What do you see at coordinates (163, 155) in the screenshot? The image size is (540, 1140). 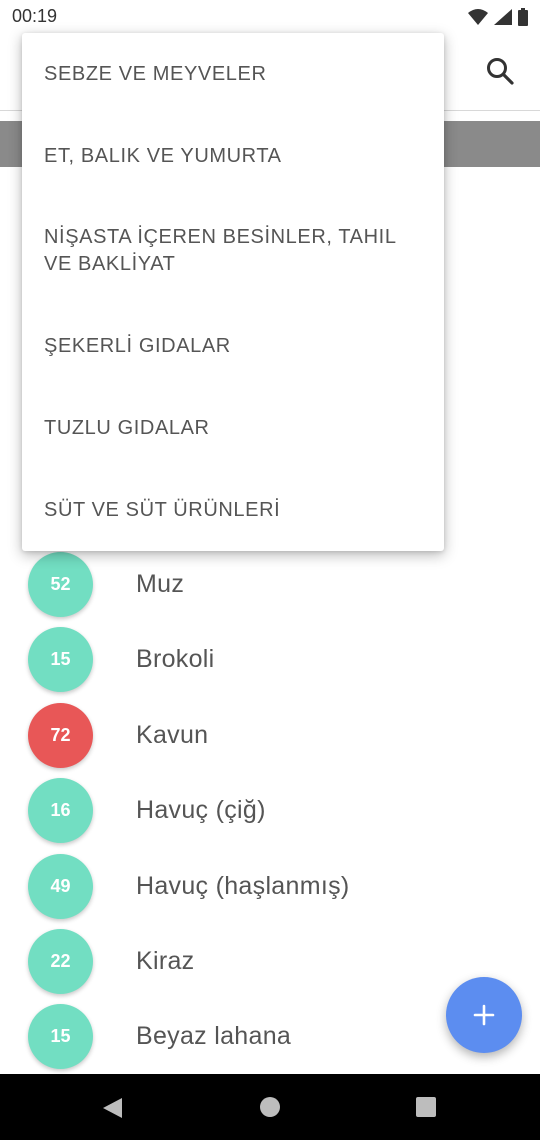 I see `menu-item-label: ET, BALIK VE YUMURTA` at bounding box center [163, 155].